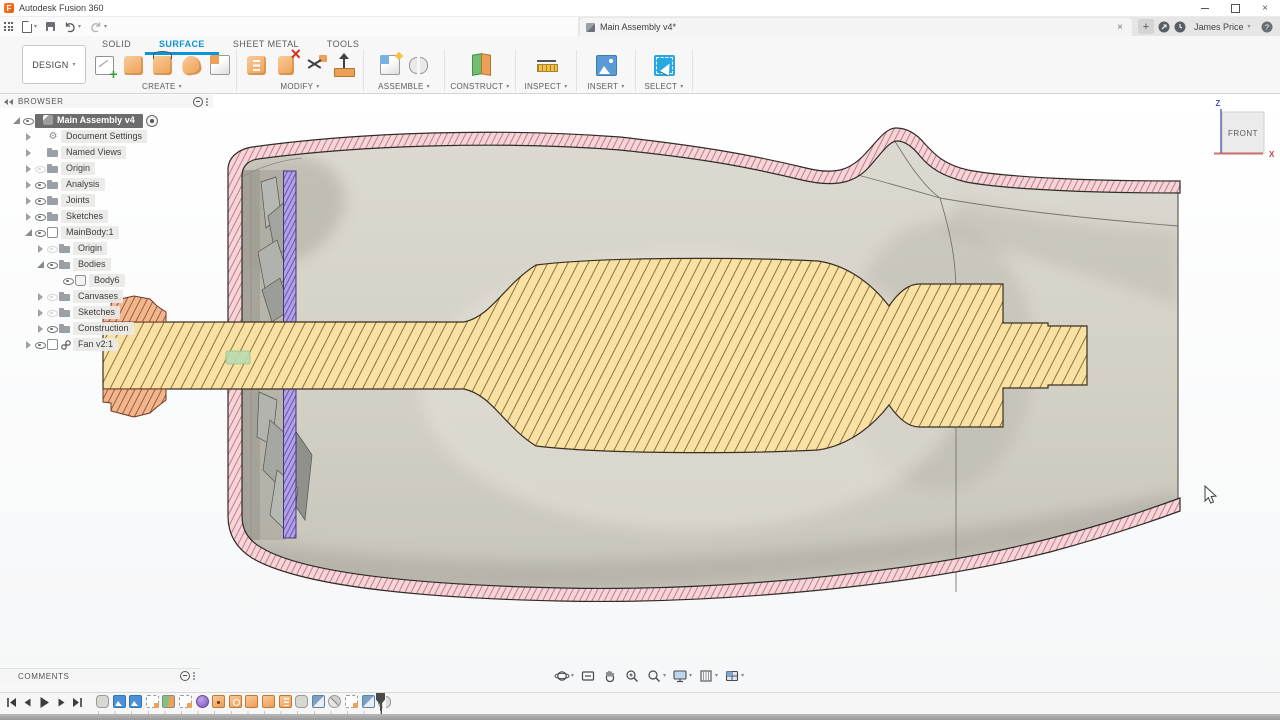  What do you see at coordinates (1243, 133) in the screenshot?
I see `viewcube-face-label: FRONT` at bounding box center [1243, 133].